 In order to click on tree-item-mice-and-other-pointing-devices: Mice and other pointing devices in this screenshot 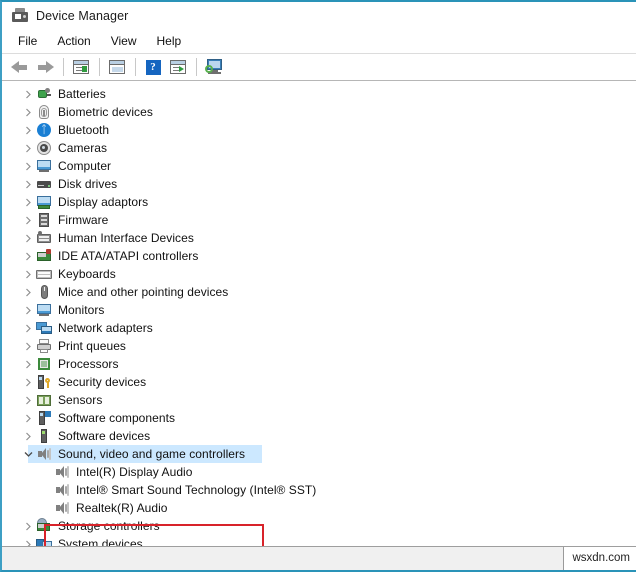, I will do `click(319, 292)`.